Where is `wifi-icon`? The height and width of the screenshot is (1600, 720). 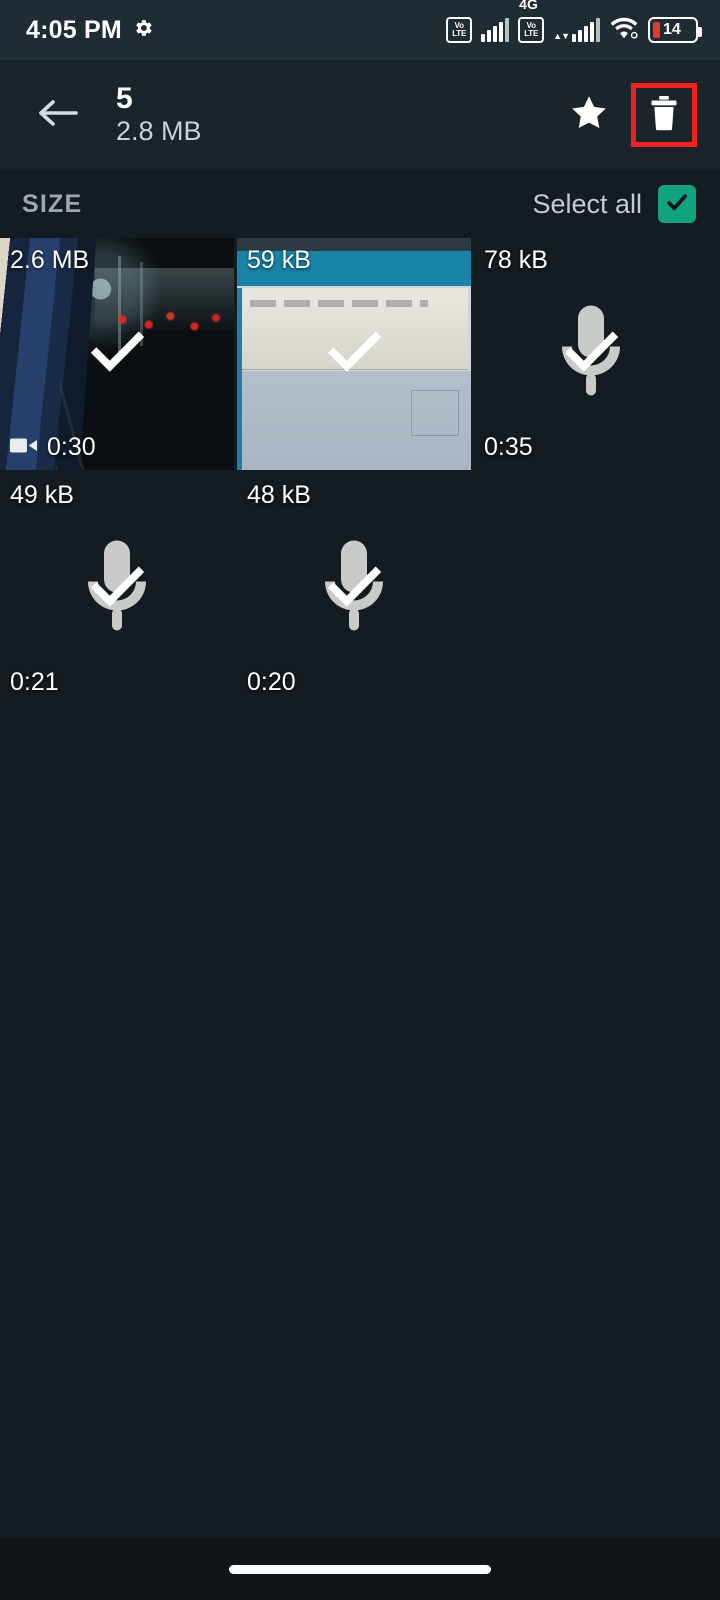
wifi-icon is located at coordinates (624, 30).